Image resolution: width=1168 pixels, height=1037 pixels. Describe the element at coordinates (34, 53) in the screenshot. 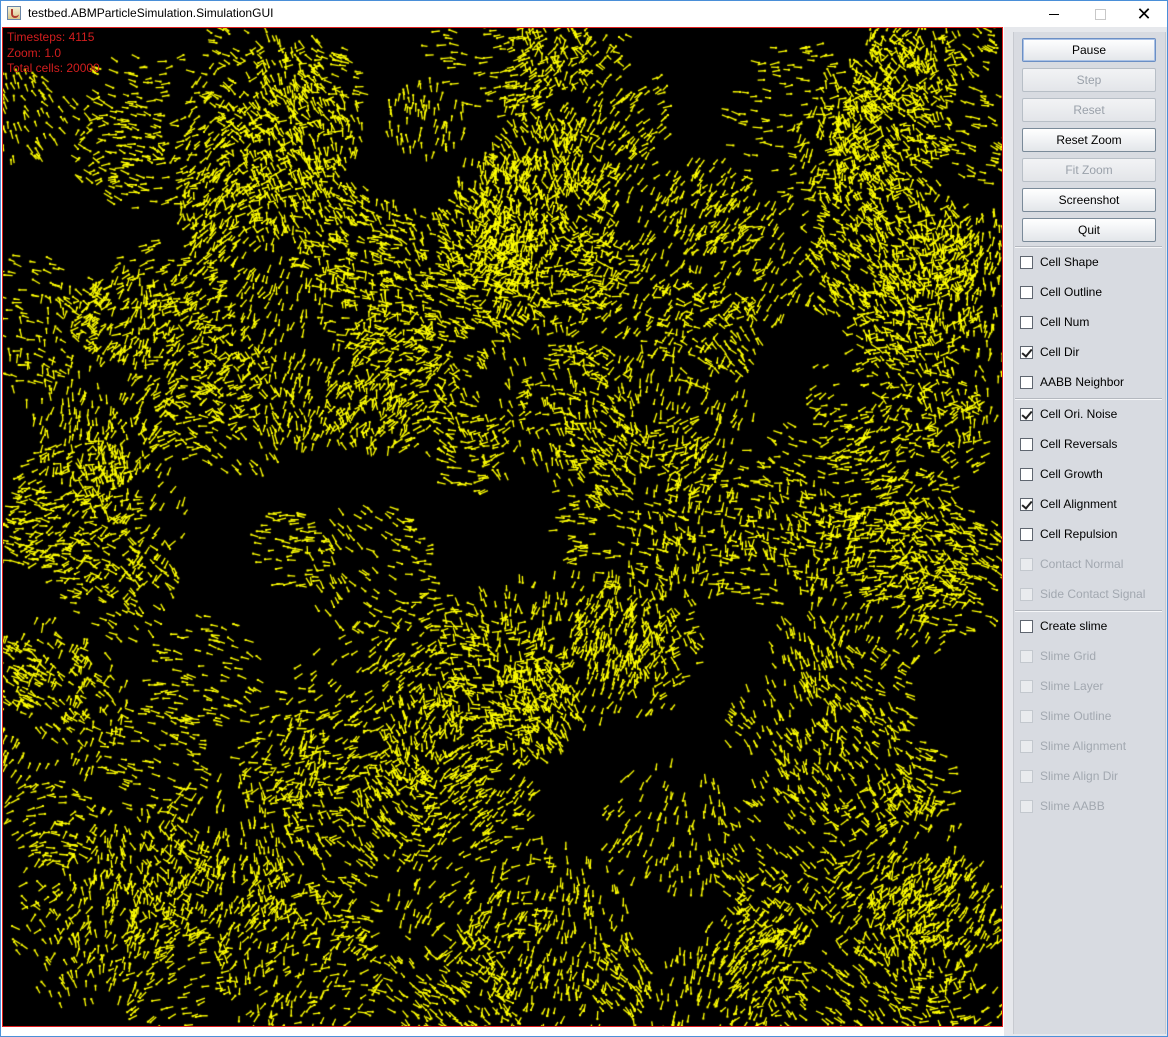

I see `zoom-readout: Zoom: 1.0` at that location.